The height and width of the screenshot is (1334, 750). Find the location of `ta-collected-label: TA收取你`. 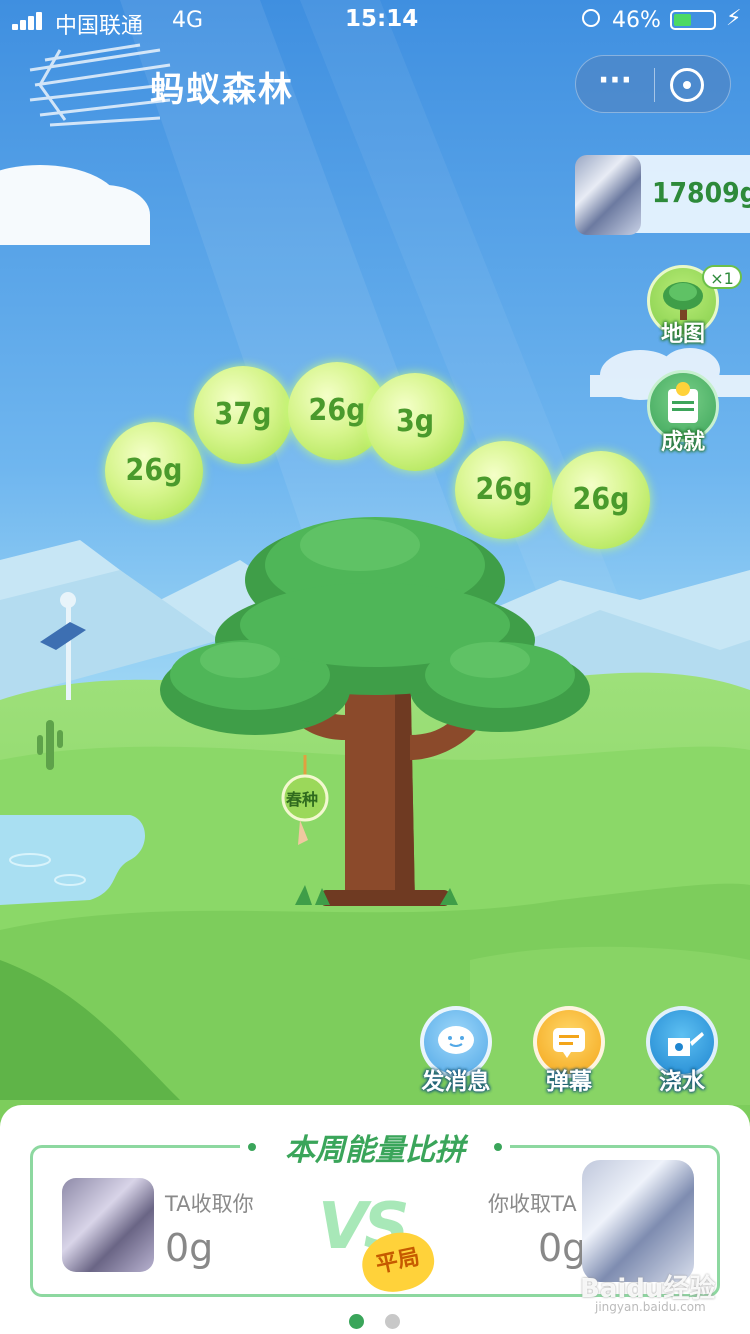

ta-collected-label: TA收取你 is located at coordinates (209, 1204).